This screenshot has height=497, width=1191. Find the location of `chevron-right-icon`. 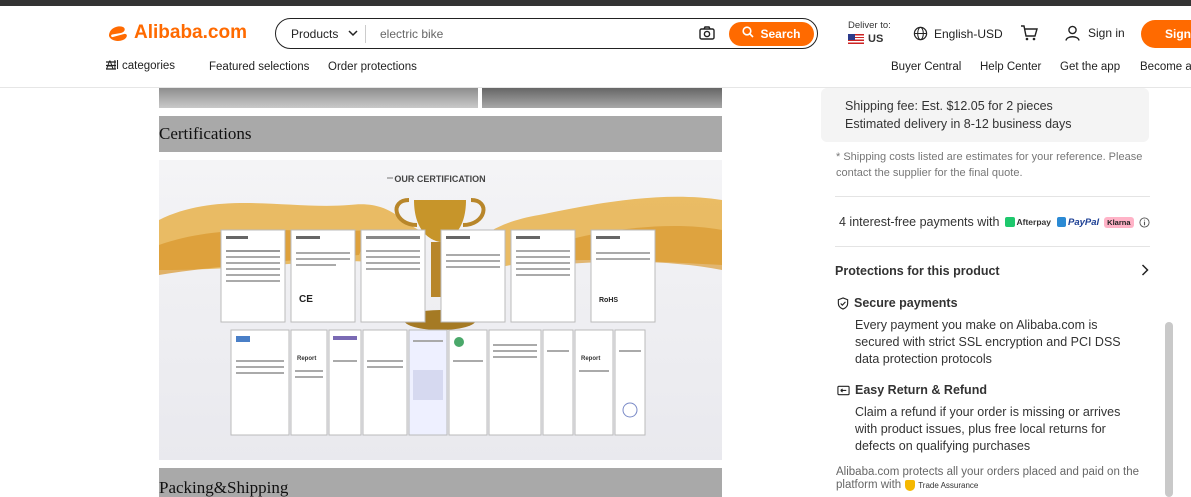

chevron-right-icon is located at coordinates (1145, 271).